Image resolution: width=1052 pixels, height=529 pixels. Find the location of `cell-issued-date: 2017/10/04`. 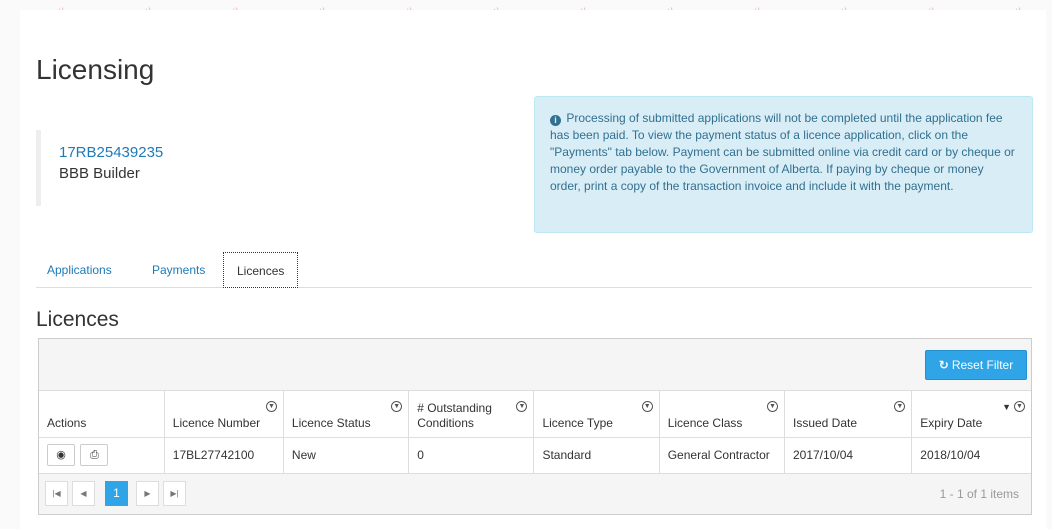

cell-issued-date: 2017/10/04 is located at coordinates (847, 455).